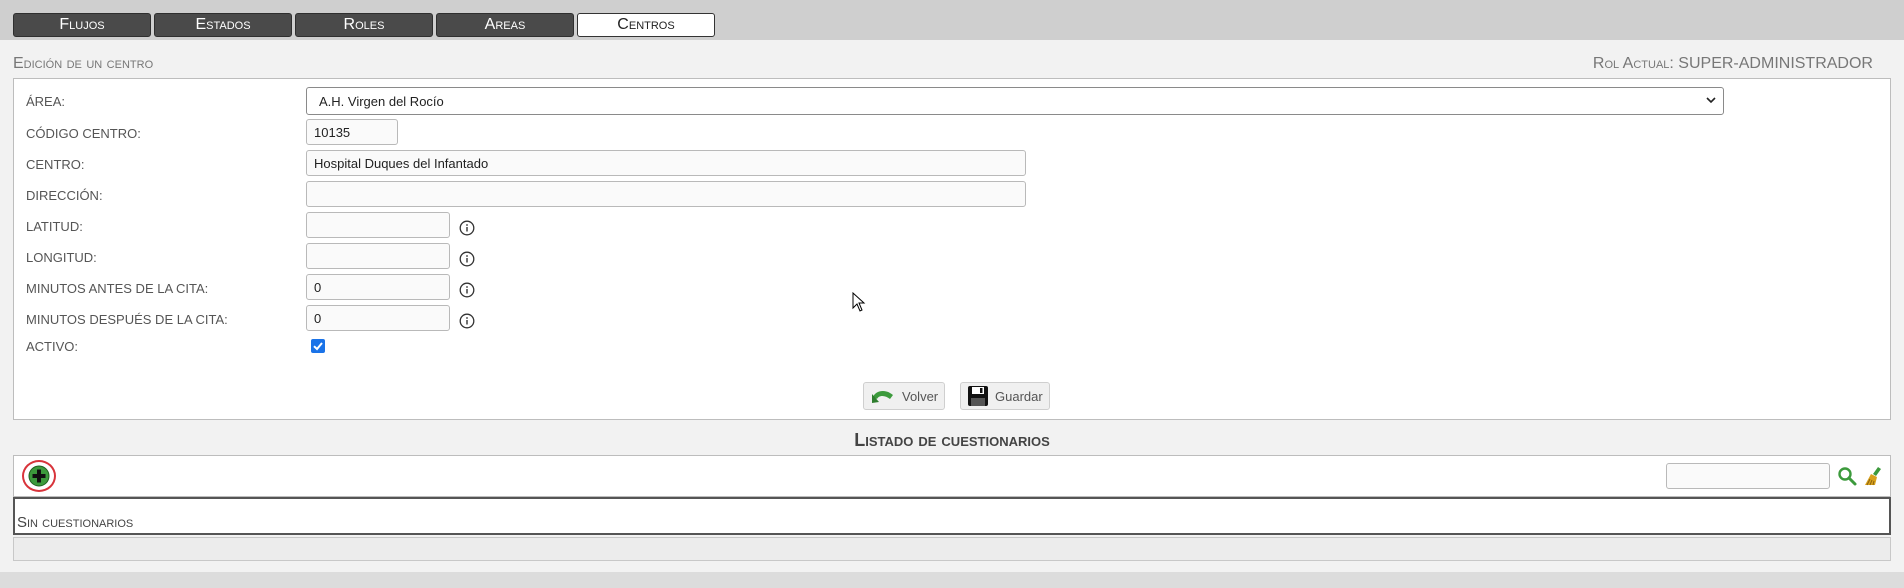  I want to click on empty-list-row: Sin cuestionarios, so click(952, 516).